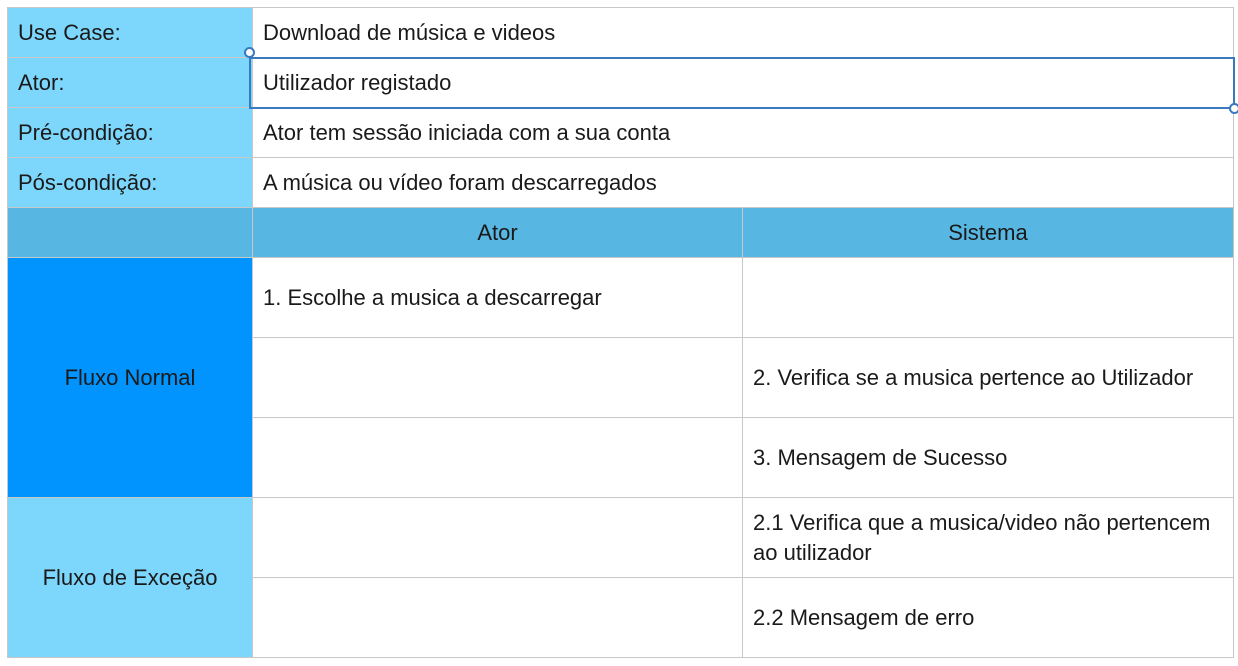  What do you see at coordinates (497, 232) in the screenshot?
I see `flow-header-actor: Ator` at bounding box center [497, 232].